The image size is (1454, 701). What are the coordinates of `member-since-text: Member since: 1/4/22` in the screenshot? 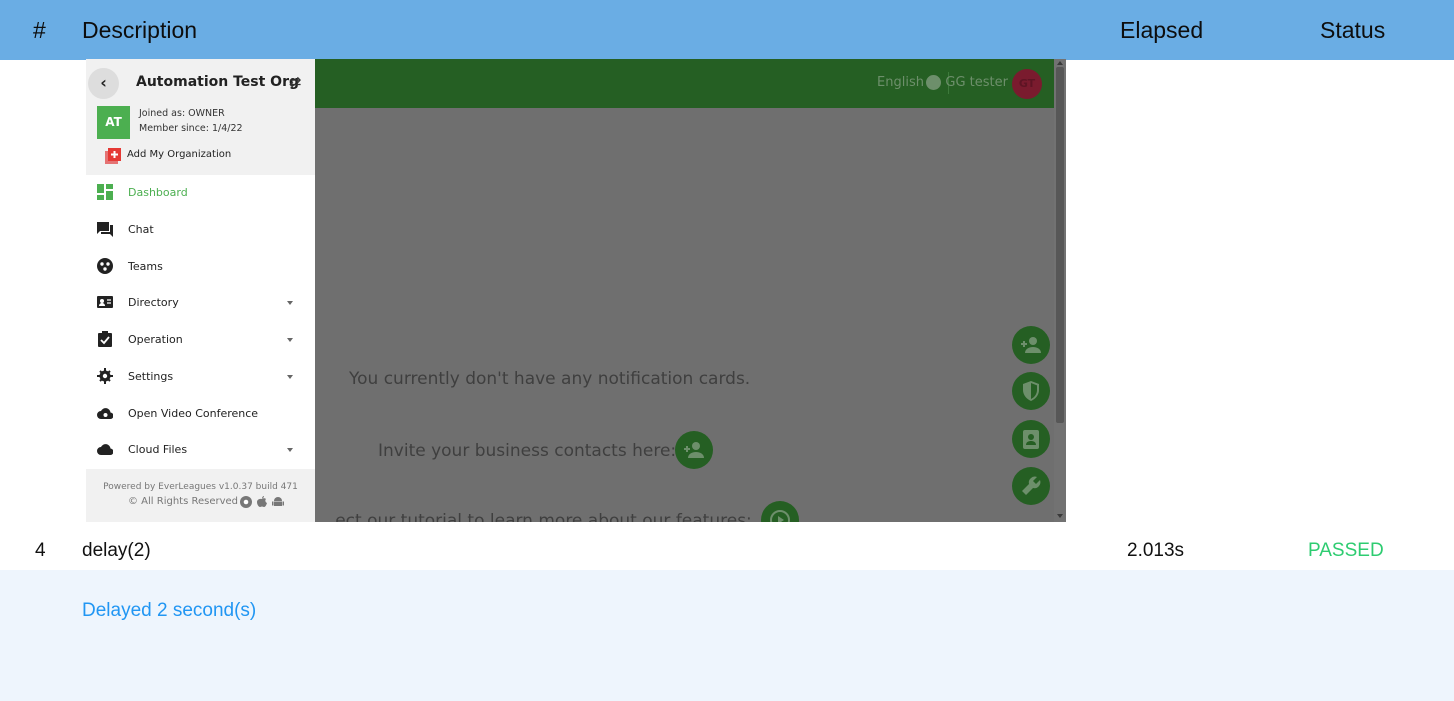 It's located at (191, 128).